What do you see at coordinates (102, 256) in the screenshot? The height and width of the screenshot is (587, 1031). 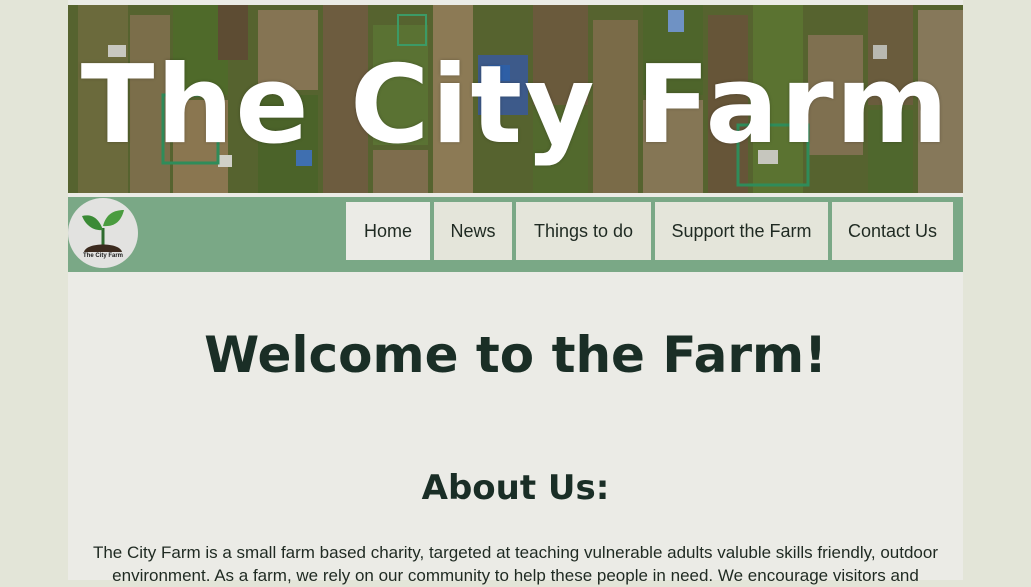 I see `logo-label: The City Farm` at bounding box center [102, 256].